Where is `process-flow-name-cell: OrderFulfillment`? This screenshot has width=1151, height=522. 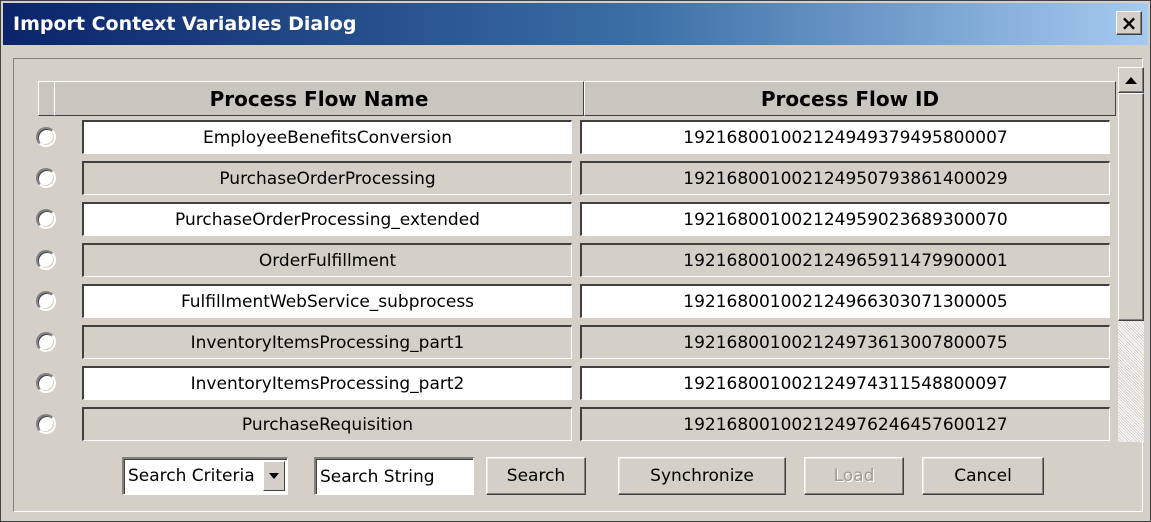 process-flow-name-cell: OrderFulfillment is located at coordinates (327, 260).